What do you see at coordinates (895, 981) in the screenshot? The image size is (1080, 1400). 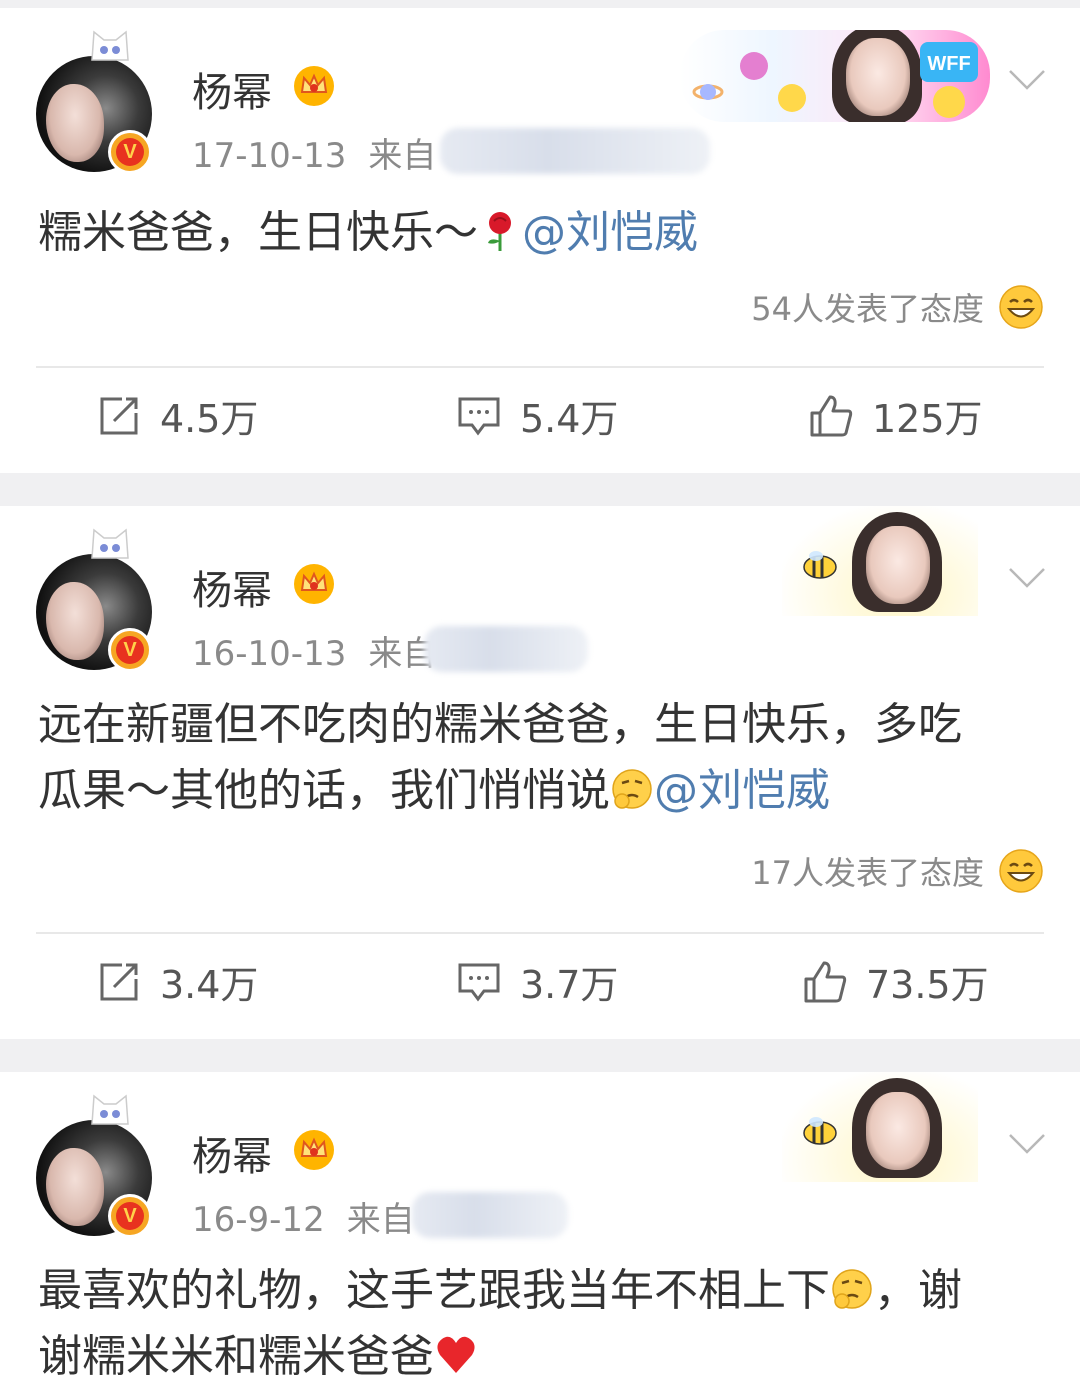 I see `like-button: 73.5万` at bounding box center [895, 981].